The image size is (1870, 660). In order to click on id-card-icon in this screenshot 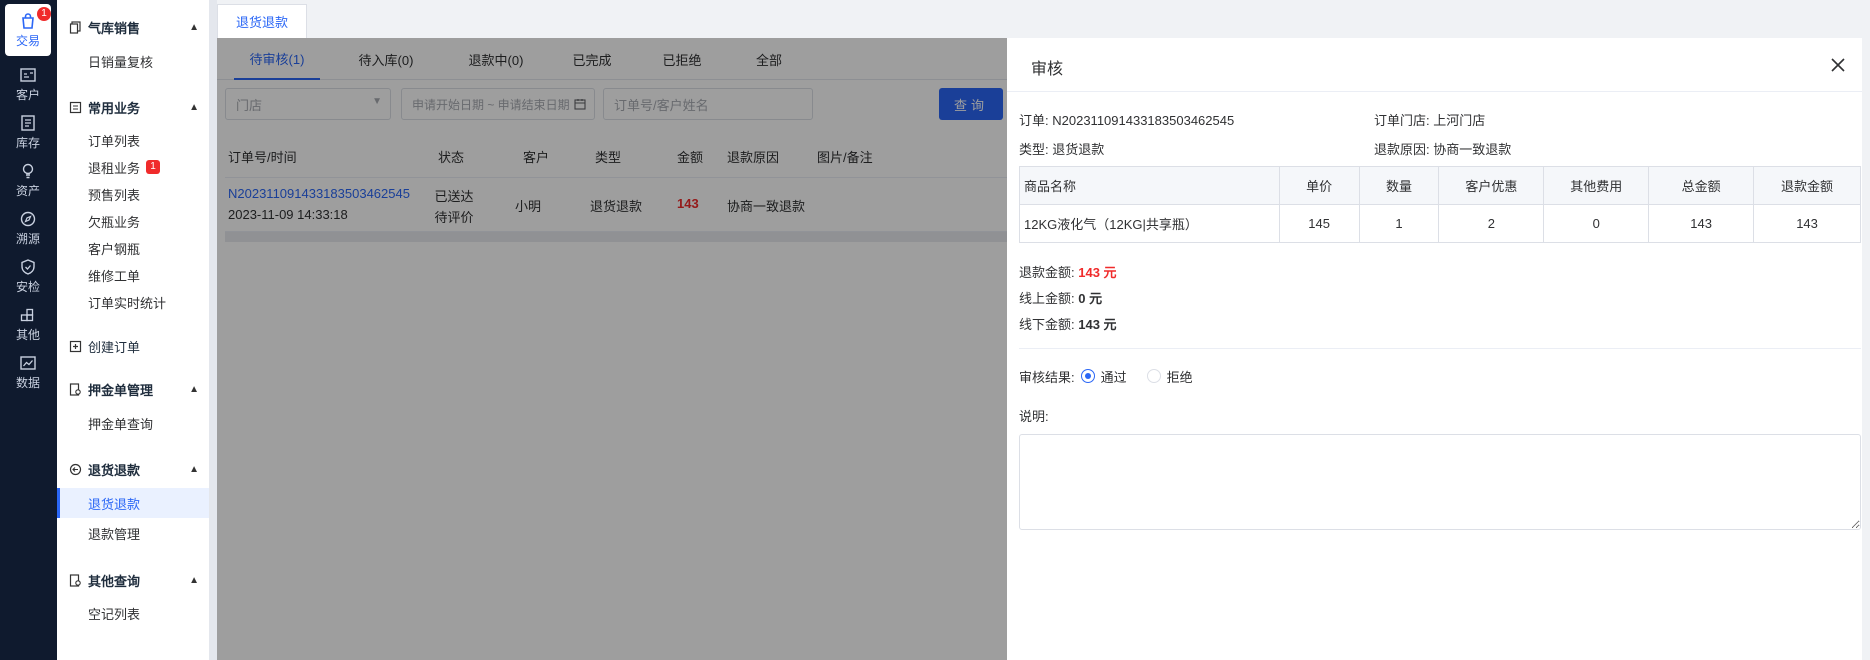, I will do `click(28, 74)`.